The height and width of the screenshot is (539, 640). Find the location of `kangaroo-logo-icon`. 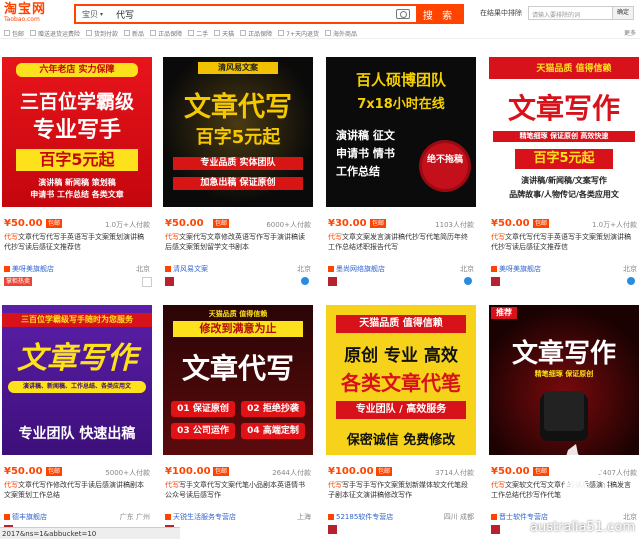

kangaroo-logo-icon is located at coordinates (585, 476).